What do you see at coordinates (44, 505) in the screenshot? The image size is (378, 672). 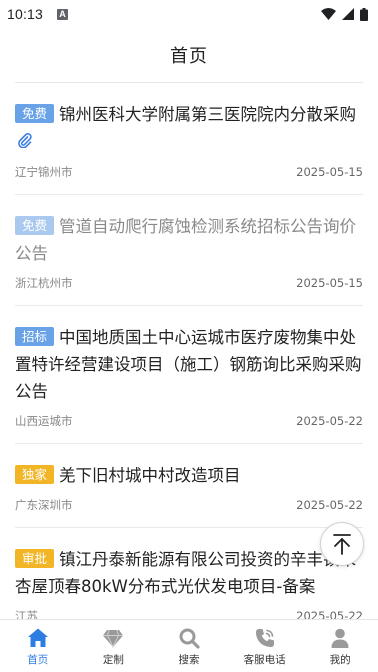 I see `item-region: 广东深圳市` at bounding box center [44, 505].